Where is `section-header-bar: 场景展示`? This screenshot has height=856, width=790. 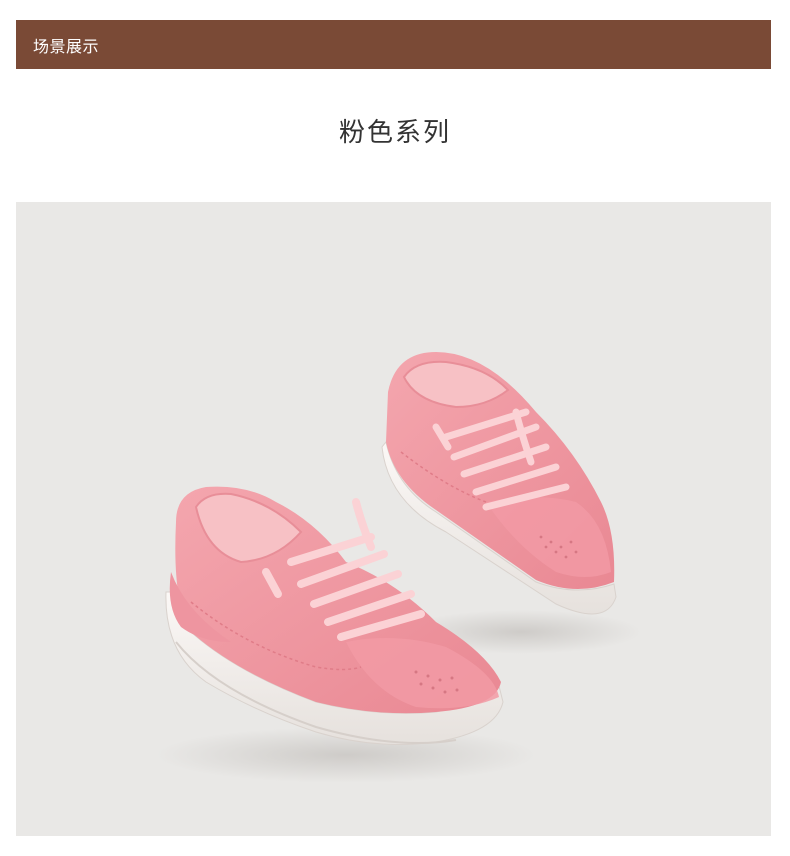 section-header-bar: 场景展示 is located at coordinates (393, 44).